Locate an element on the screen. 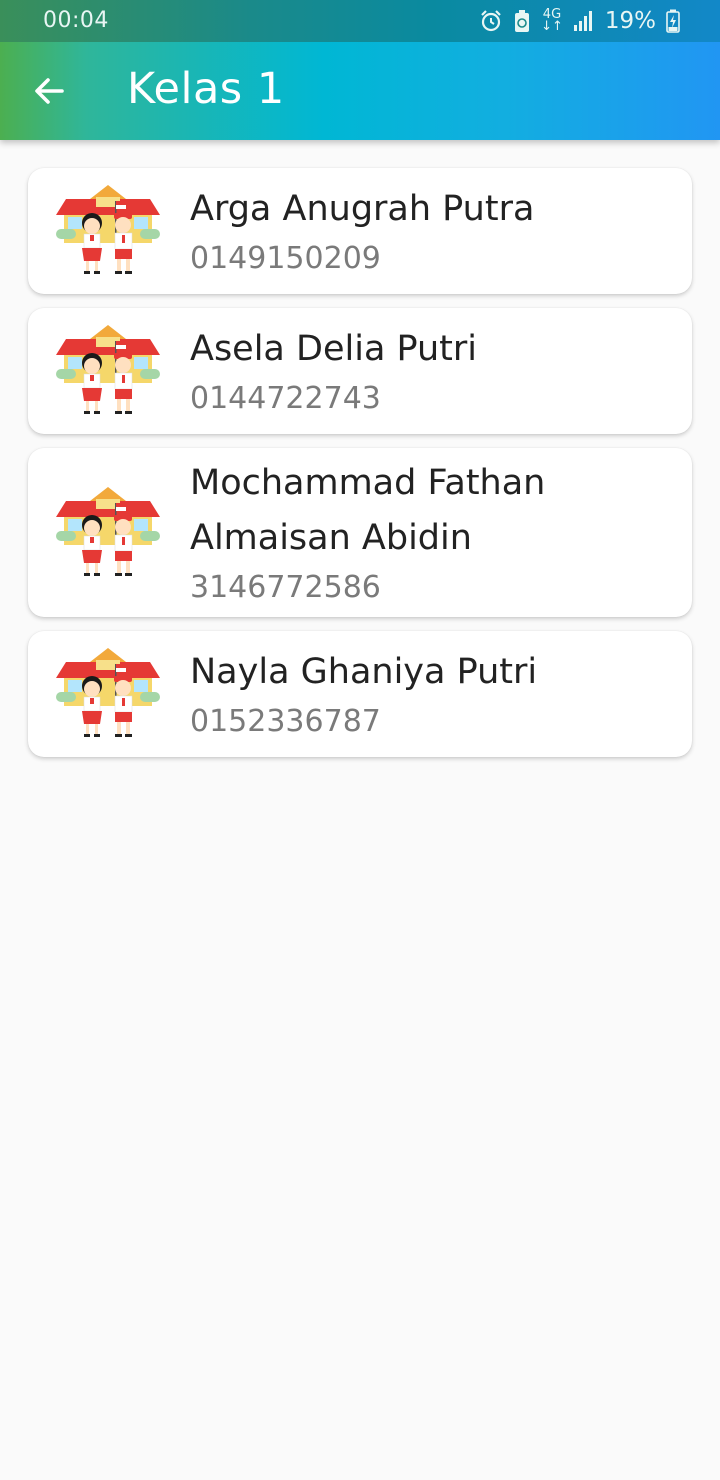 This screenshot has height=1480, width=720. back-button is located at coordinates (49, 91).